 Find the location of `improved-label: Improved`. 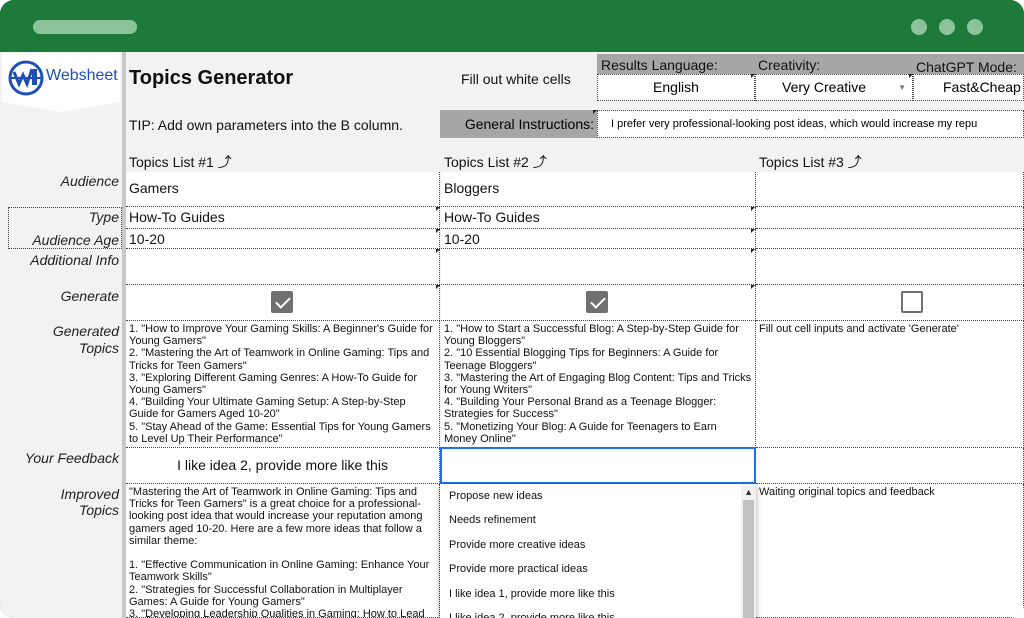

improved-label: Improved is located at coordinates (89, 494).